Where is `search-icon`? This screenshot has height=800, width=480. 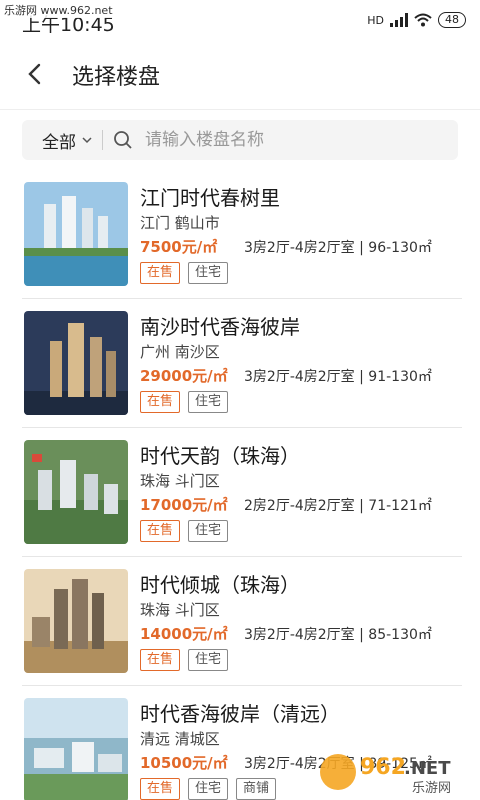
search-icon is located at coordinates (123, 140).